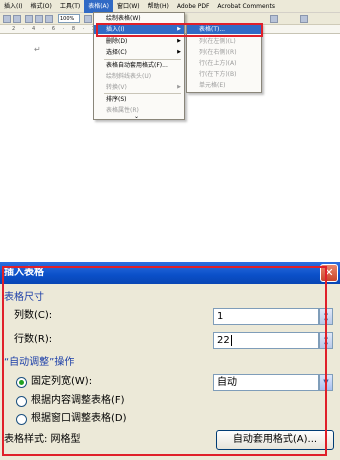 Image resolution: width=340 pixels, height=460 pixels. What do you see at coordinates (58, 29) in the screenshot?
I see `ruler-ticks: 2 · 4 · 6 · 8 · 10` at bounding box center [58, 29].